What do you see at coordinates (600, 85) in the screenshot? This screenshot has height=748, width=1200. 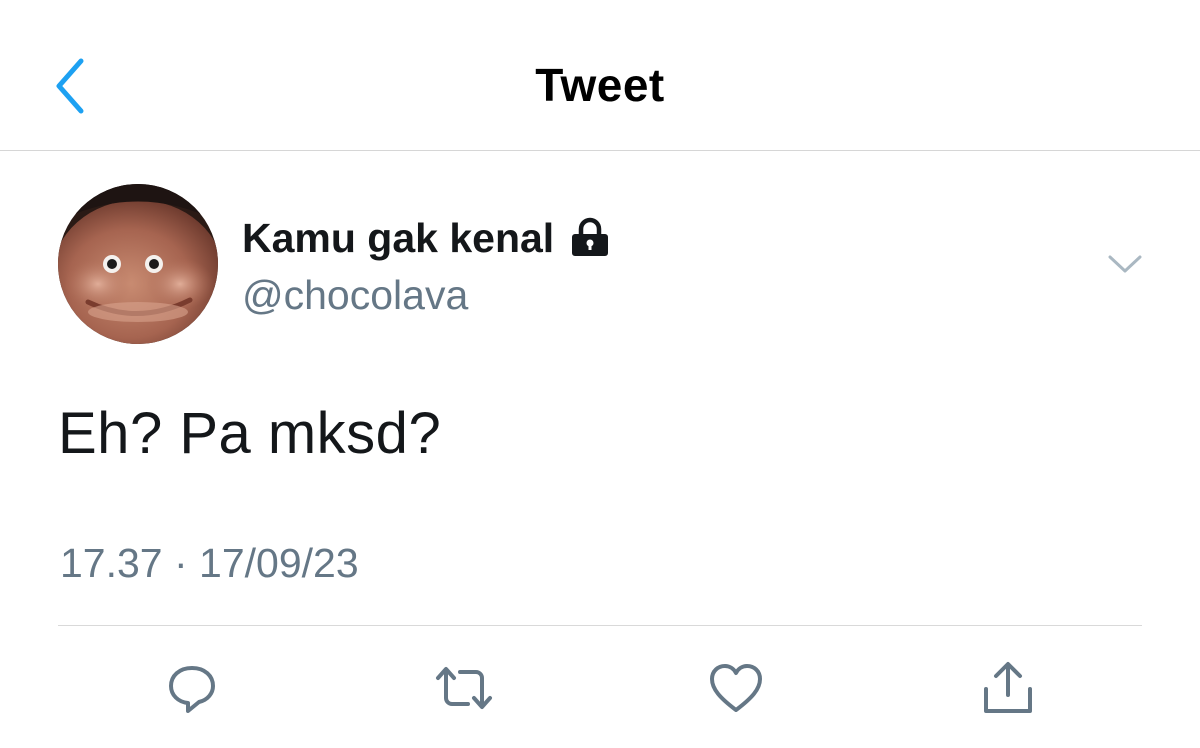 I see `page-title: Tweet` at bounding box center [600, 85].